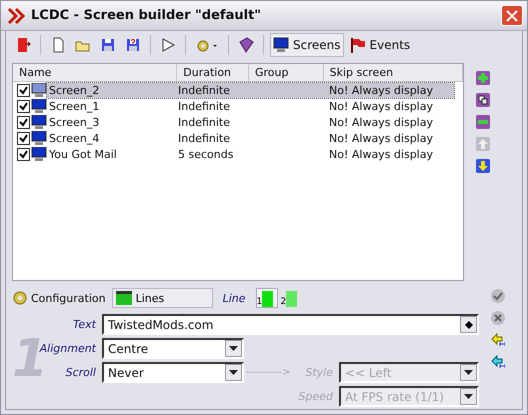  Describe the element at coordinates (483, 78) in the screenshot. I see `add-icon` at that location.